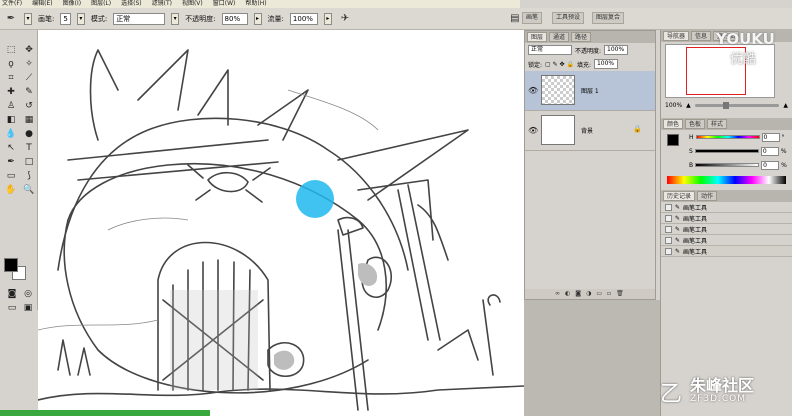  What do you see at coordinates (80, 18) in the screenshot?
I see `brush-size-dropdown: ▾` at bounding box center [80, 18].